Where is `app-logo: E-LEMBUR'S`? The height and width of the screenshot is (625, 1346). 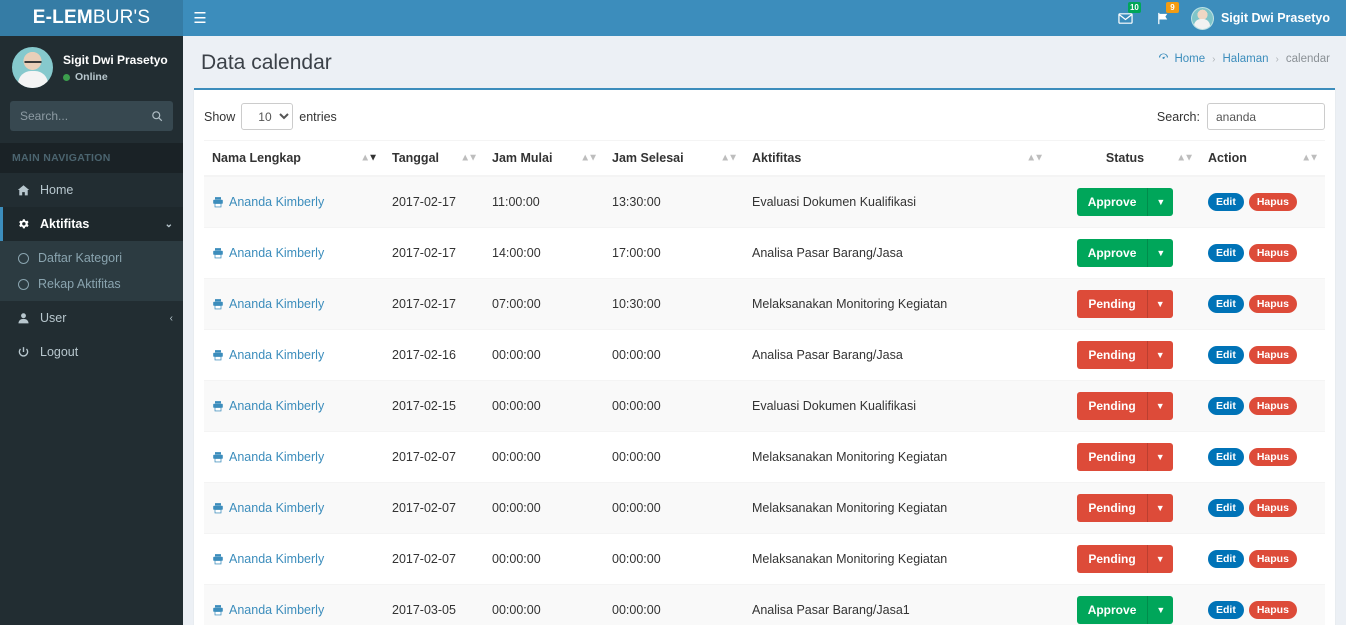 app-logo: E-LEMBUR'S is located at coordinates (91, 18).